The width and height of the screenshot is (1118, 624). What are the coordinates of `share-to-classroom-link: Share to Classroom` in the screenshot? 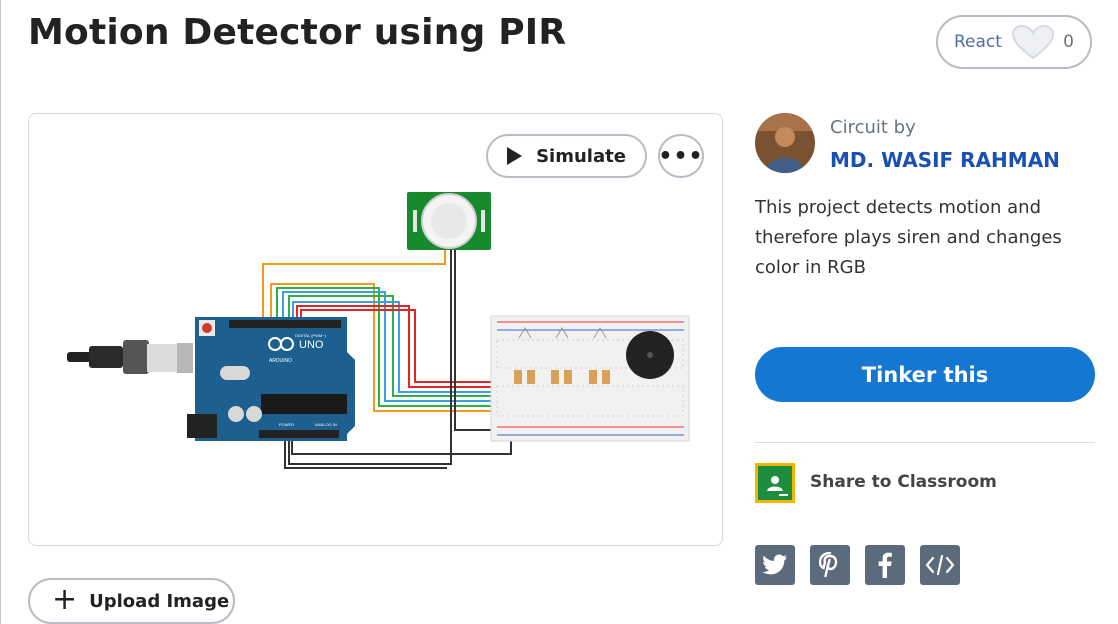 It's located at (903, 482).